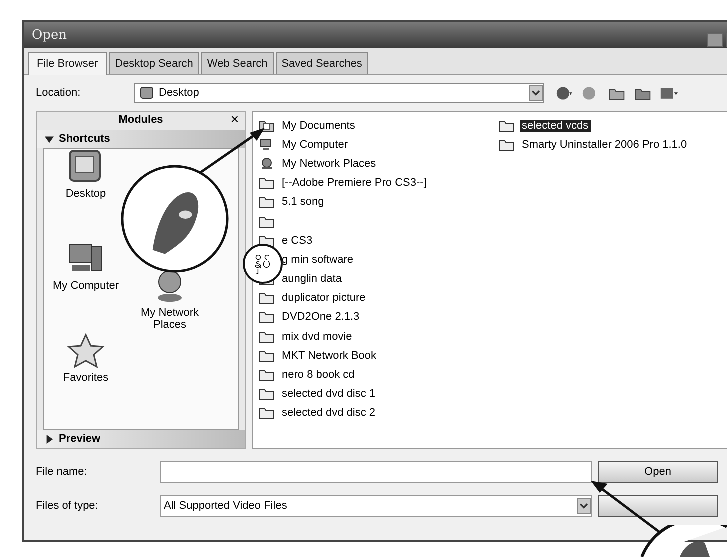  I want to click on shortcut-label: Favorites, so click(86, 378).